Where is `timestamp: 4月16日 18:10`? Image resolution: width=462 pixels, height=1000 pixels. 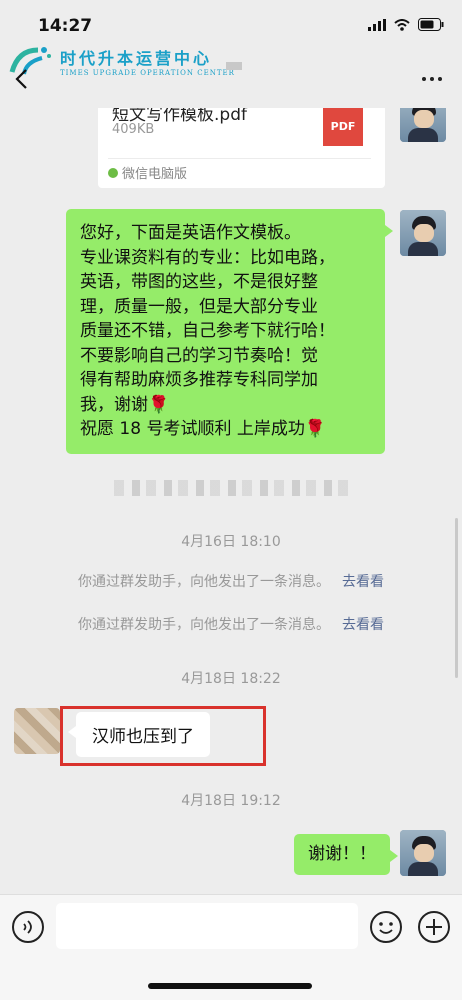 timestamp: 4月16日 18:10 is located at coordinates (231, 542).